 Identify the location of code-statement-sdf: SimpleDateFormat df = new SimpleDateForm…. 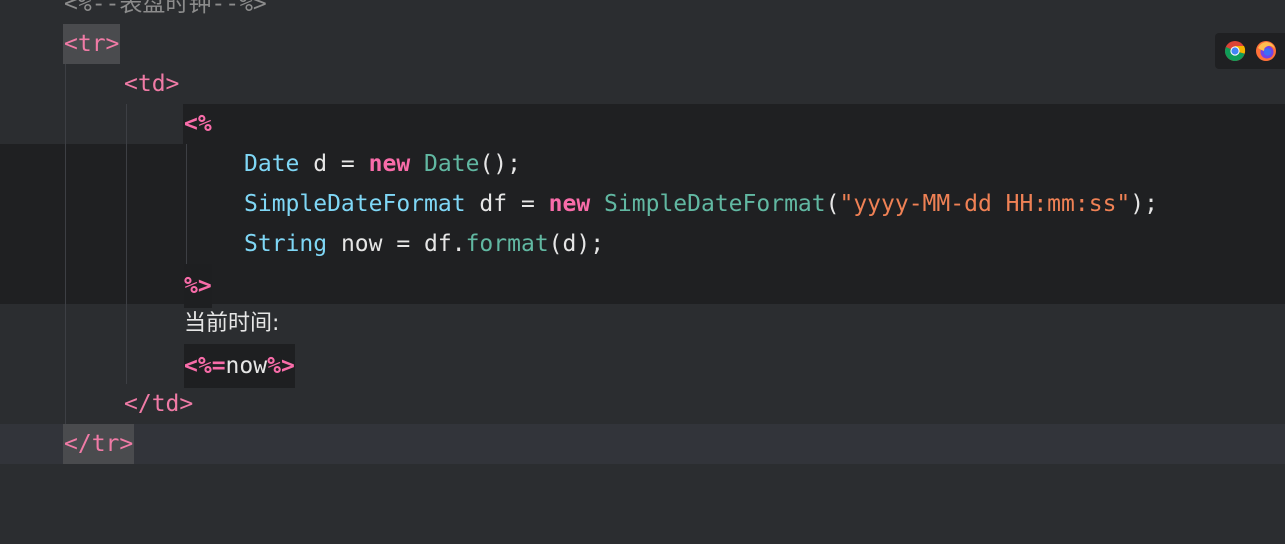
(701, 204).